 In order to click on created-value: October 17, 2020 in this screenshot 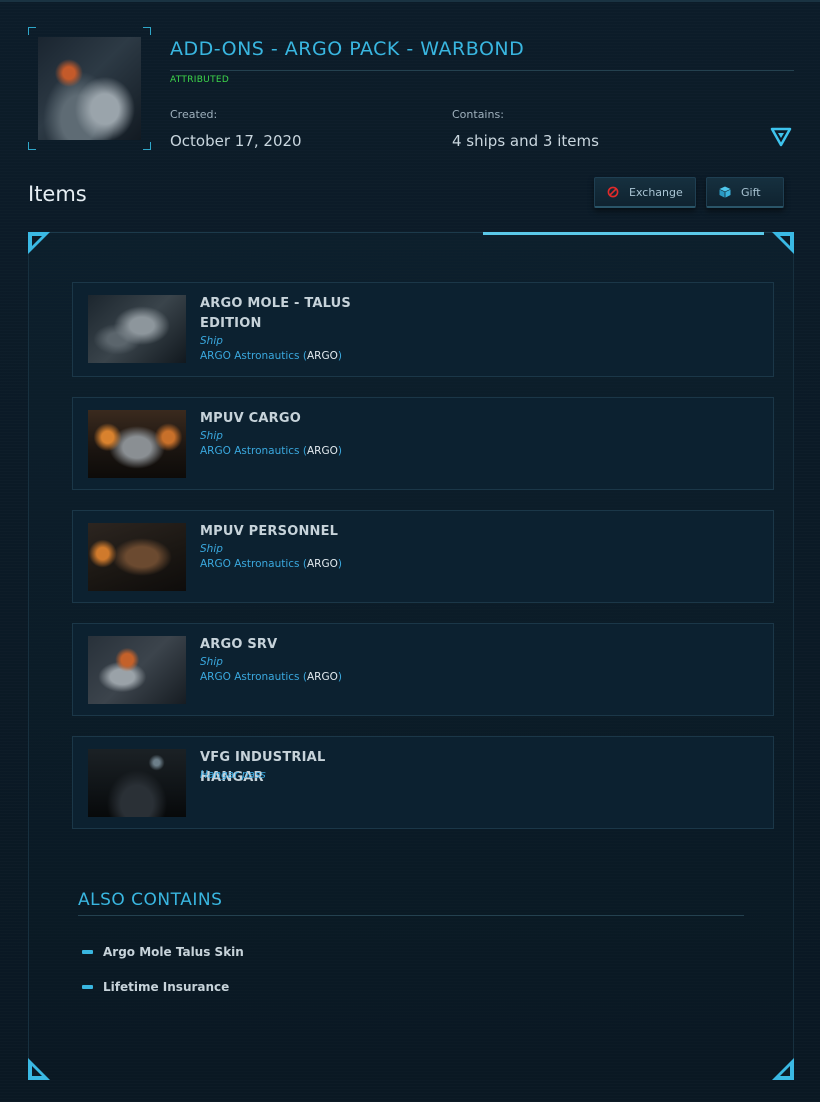, I will do `click(236, 141)`.